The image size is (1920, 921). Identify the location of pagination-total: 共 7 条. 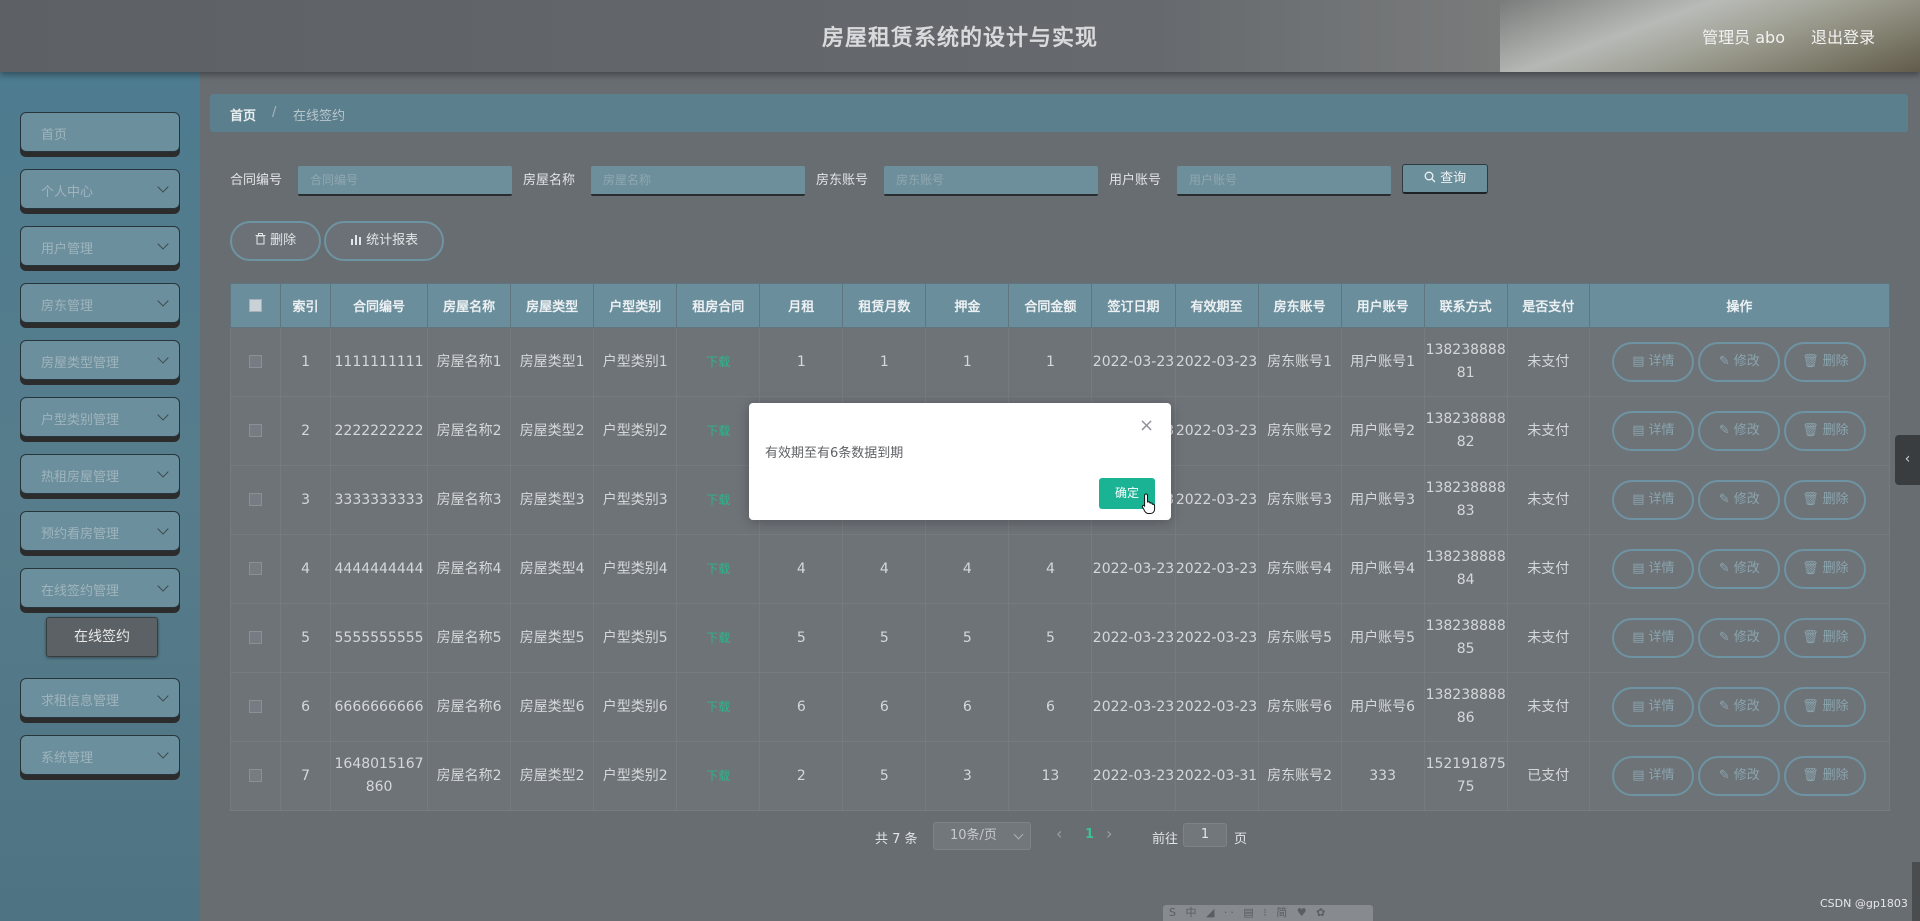
(896, 839).